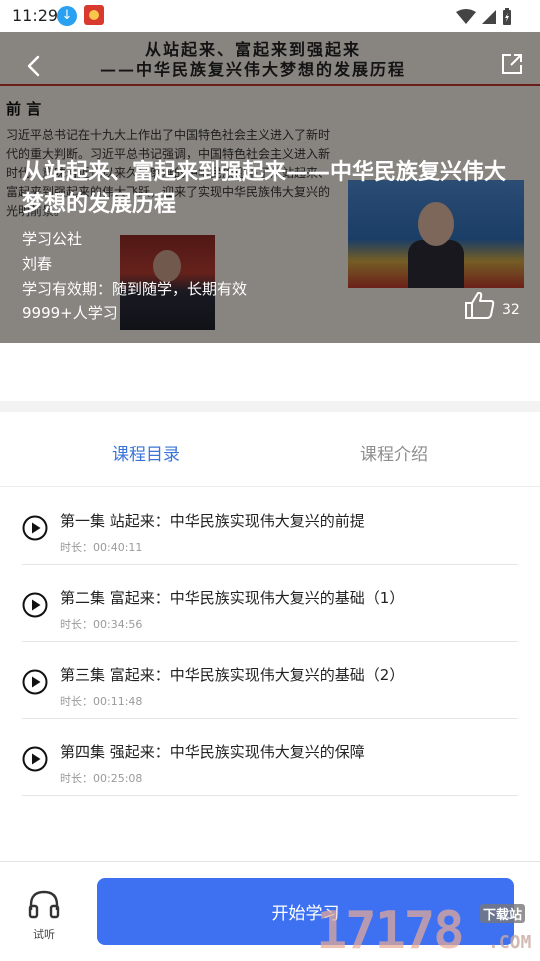 This screenshot has width=540, height=961. Describe the element at coordinates (44, 934) in the screenshot. I see `listen-label: 试听` at that location.